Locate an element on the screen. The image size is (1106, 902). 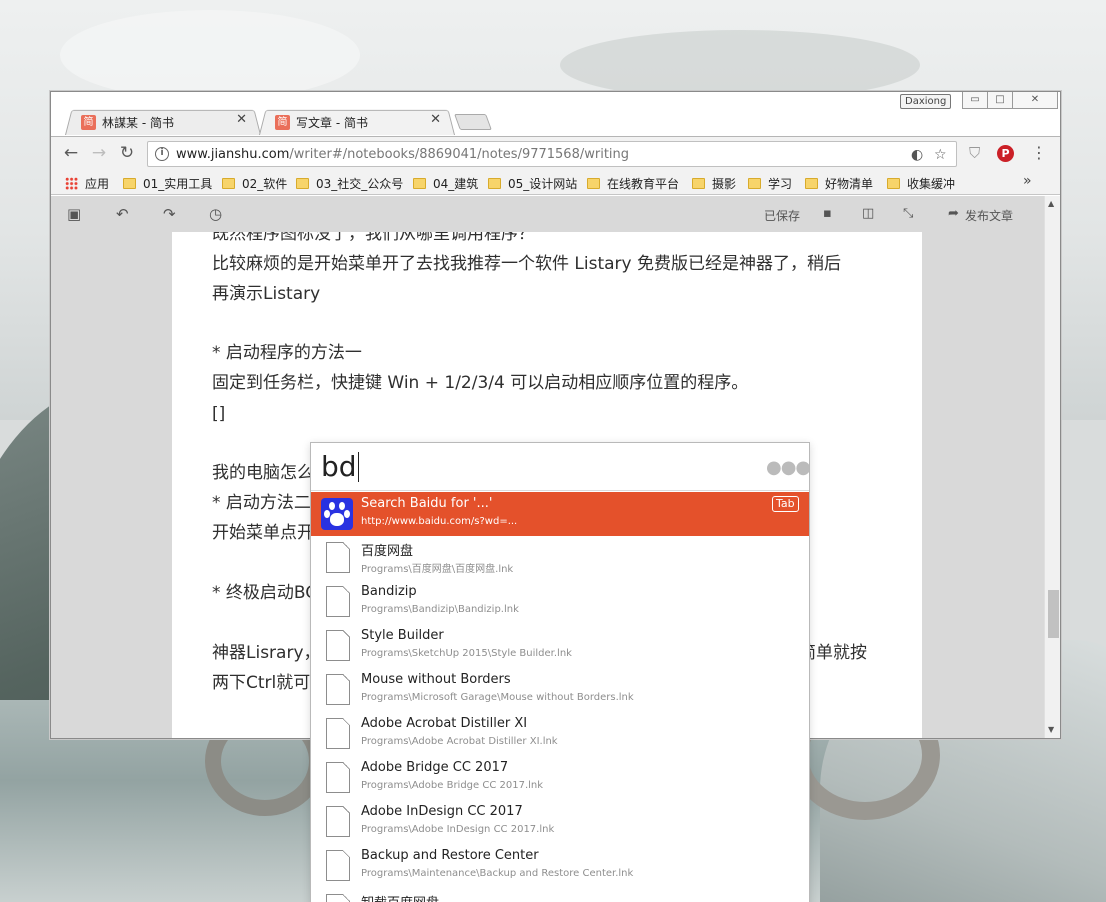
bookmark-label: 在线教育平台 is located at coordinates (643, 184).